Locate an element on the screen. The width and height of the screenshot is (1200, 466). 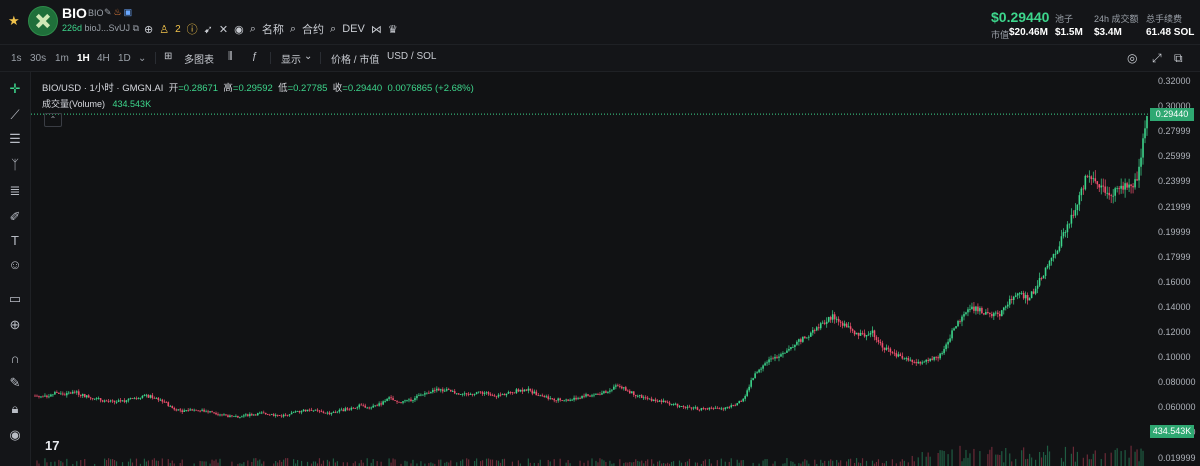
timeframe-4h: 4H is located at coordinates (103, 58).